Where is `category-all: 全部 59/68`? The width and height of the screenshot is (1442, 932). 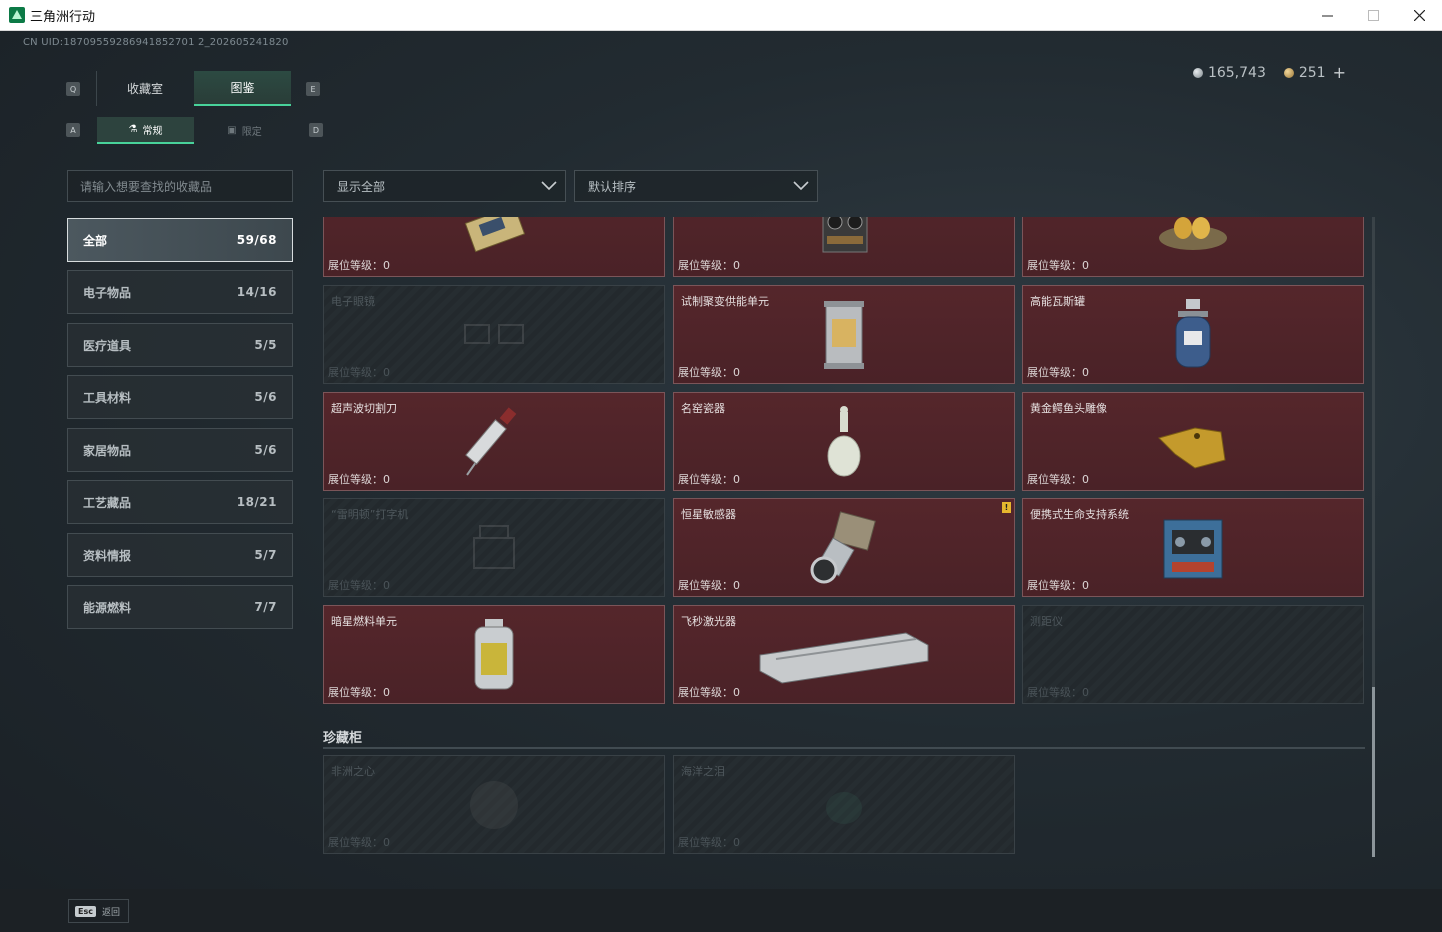 category-all: 全部 59/68 is located at coordinates (180, 240).